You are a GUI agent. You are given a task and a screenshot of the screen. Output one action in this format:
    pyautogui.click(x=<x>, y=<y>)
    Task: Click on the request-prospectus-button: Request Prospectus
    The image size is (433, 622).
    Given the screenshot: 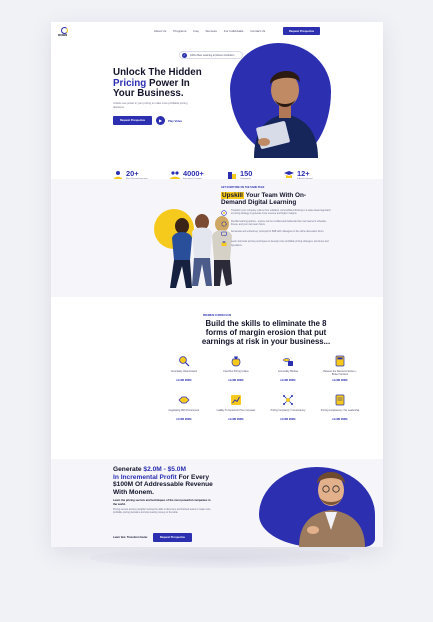 What is the action you would take?
    pyautogui.click(x=301, y=31)
    